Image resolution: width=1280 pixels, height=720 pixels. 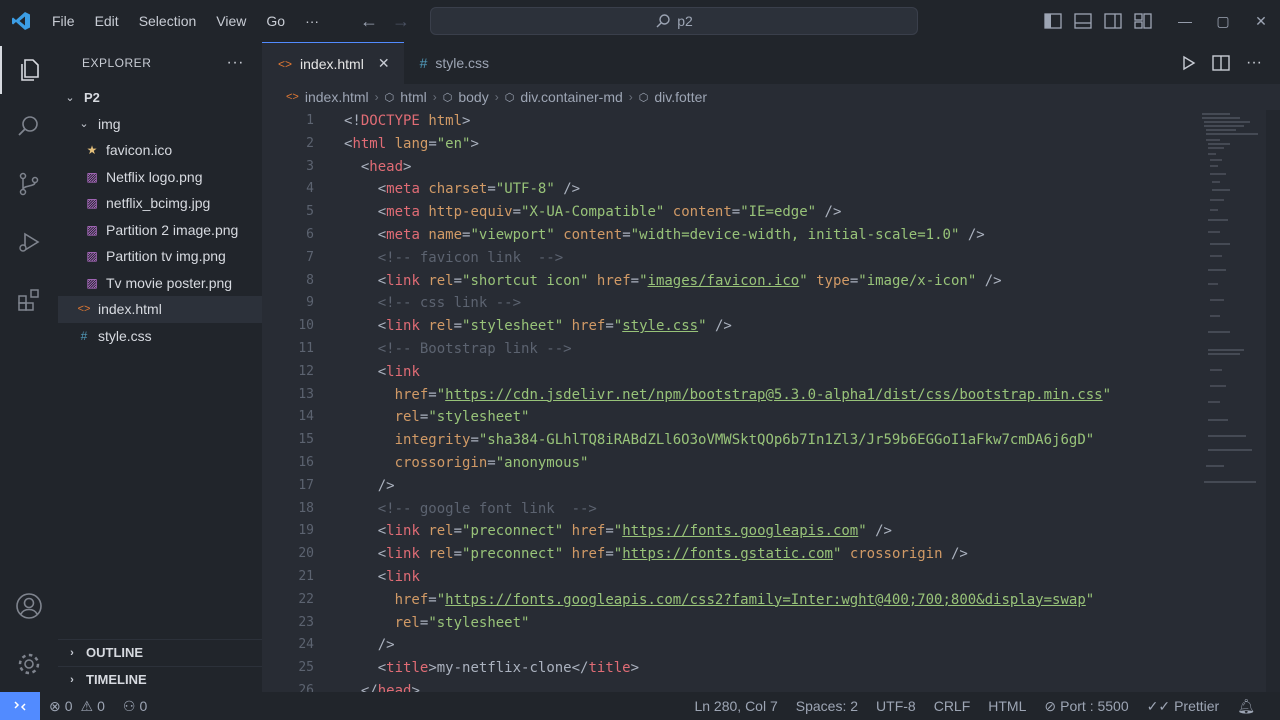 I want to click on extensions-icon, so click(x=29, y=300).